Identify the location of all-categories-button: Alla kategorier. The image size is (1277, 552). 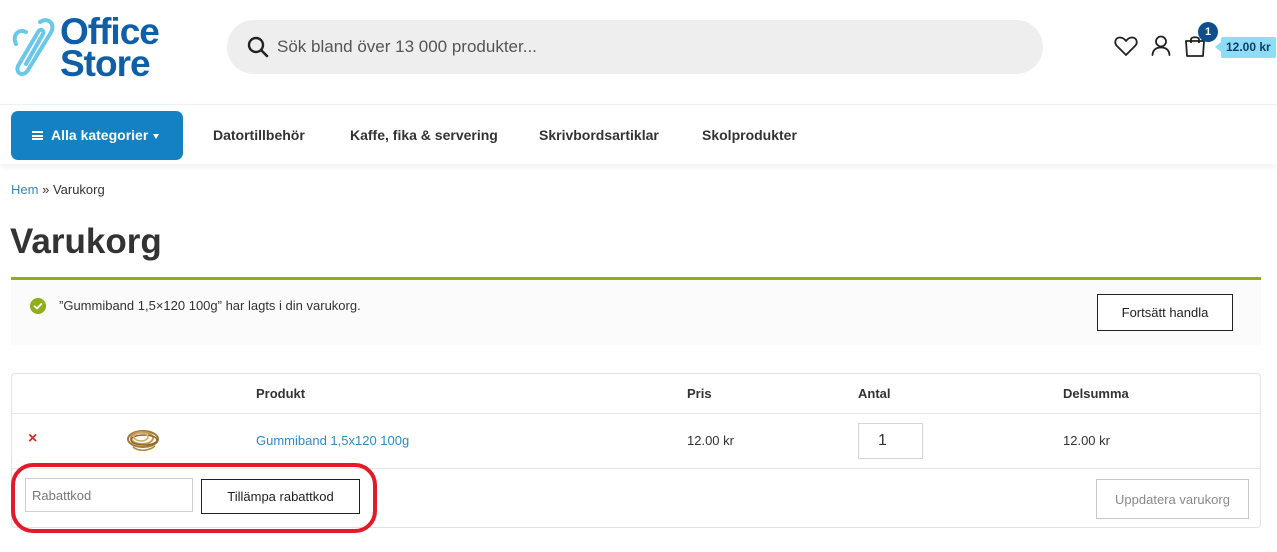
(97, 135).